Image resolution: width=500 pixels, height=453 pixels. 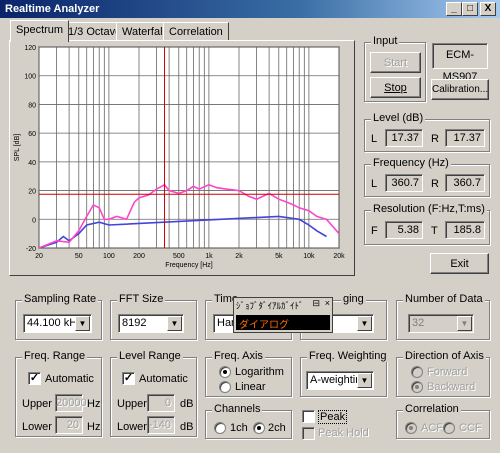 What do you see at coordinates (449, 428) in the screenshot?
I see `correlation-ccf-radio` at bounding box center [449, 428].